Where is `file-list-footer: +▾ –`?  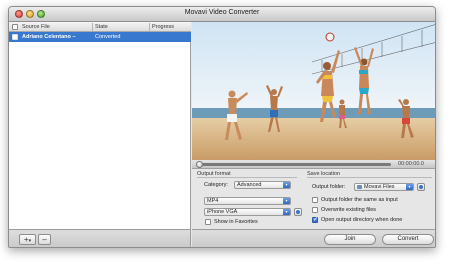
file-list-footer: +▾ – is located at coordinates (100, 238).